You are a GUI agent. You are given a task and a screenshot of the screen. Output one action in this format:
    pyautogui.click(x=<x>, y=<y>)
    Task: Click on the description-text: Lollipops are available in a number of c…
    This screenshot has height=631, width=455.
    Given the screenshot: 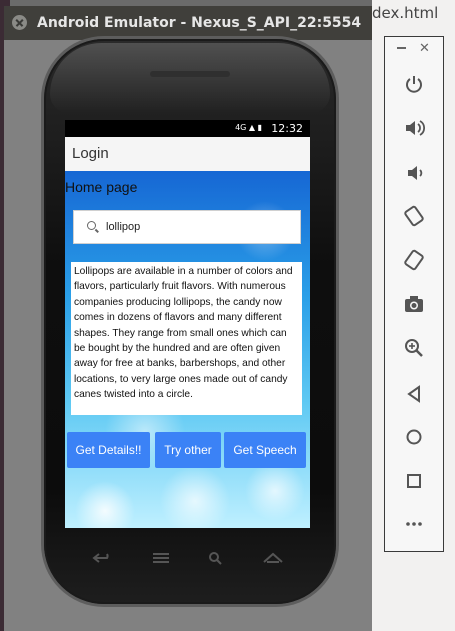 What is the action you would take?
    pyautogui.click(x=186, y=338)
    